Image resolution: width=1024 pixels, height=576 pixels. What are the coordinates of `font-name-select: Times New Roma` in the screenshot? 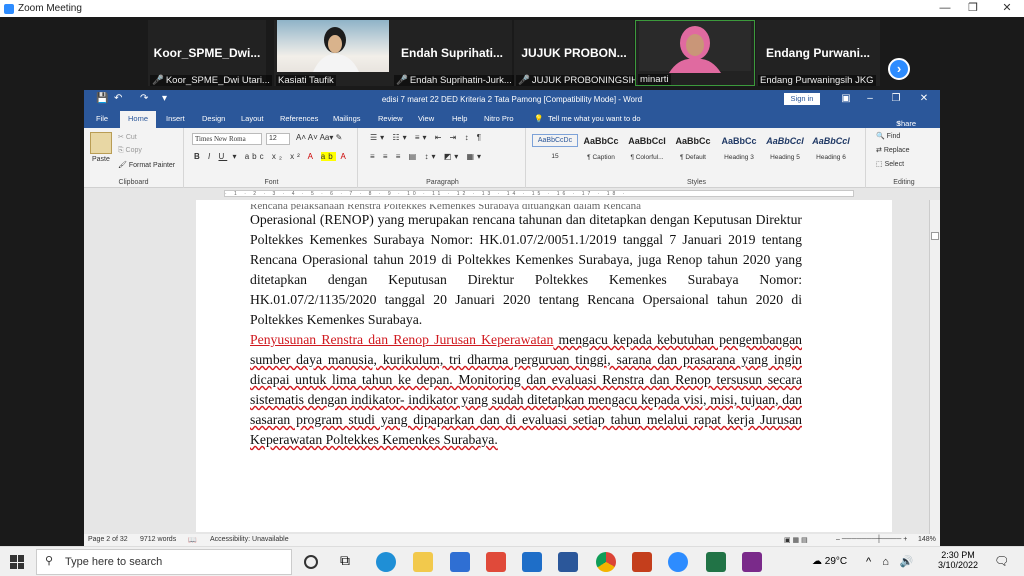 It's located at (227, 139).